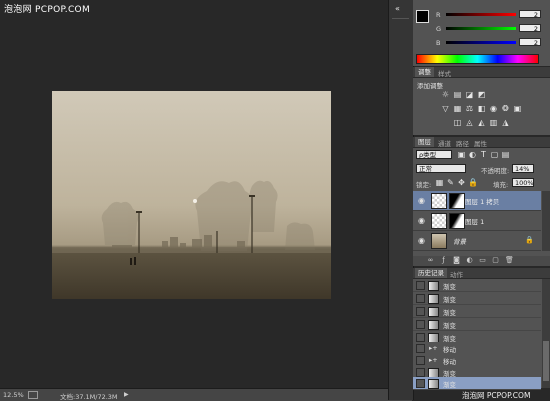 The height and width of the screenshot is (401, 550). I want to click on tab-styles: 样式, so click(444, 73).